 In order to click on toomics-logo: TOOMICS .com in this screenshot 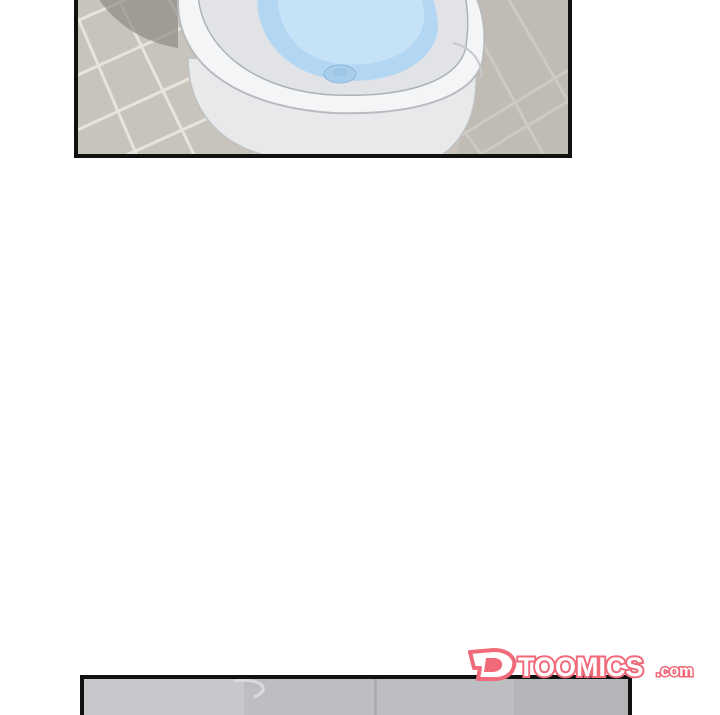, I will do `click(581, 665)`.